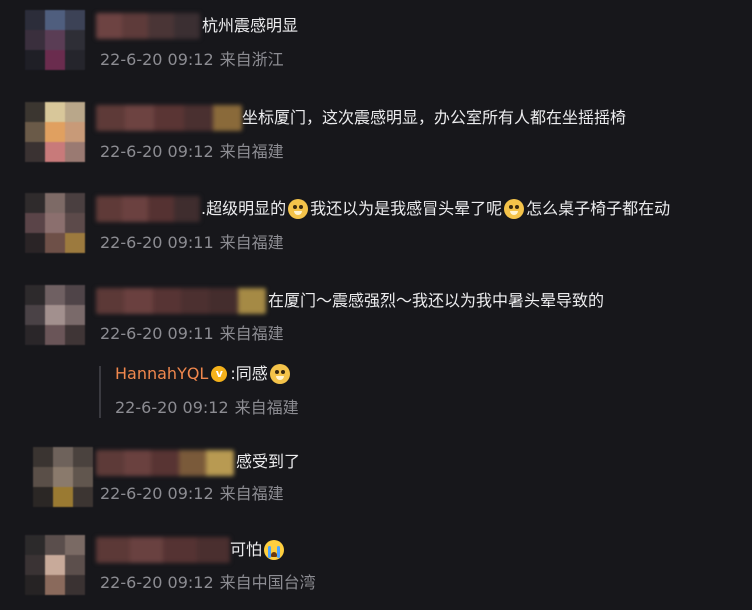 This screenshot has width=752, height=610. What do you see at coordinates (219, 374) in the screenshot?
I see `verified-badge-icon: v` at bounding box center [219, 374].